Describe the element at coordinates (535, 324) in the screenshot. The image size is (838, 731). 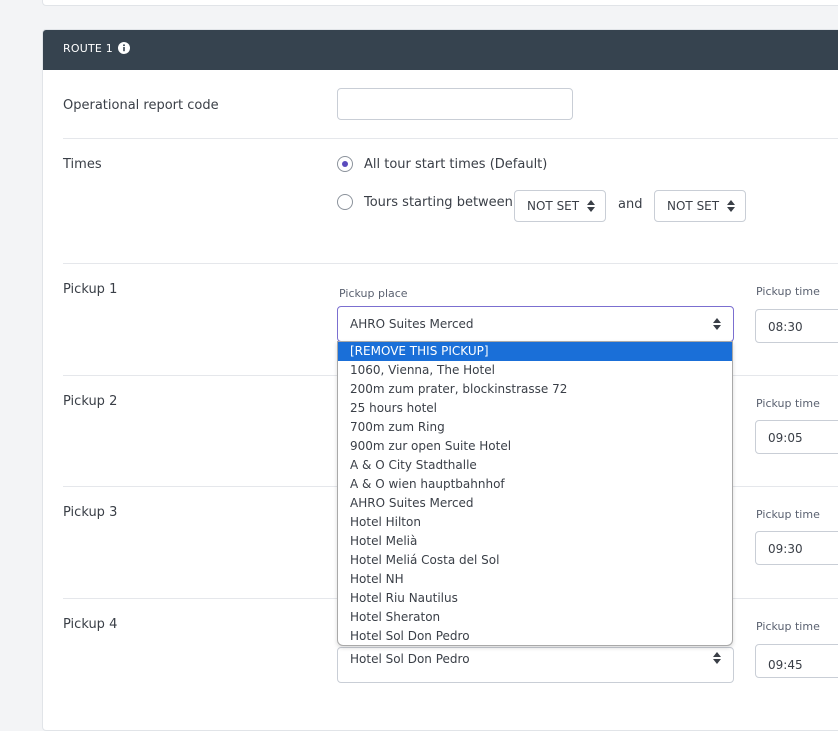
I see `pickup-1-place-select: AHRO Suites Merced` at that location.